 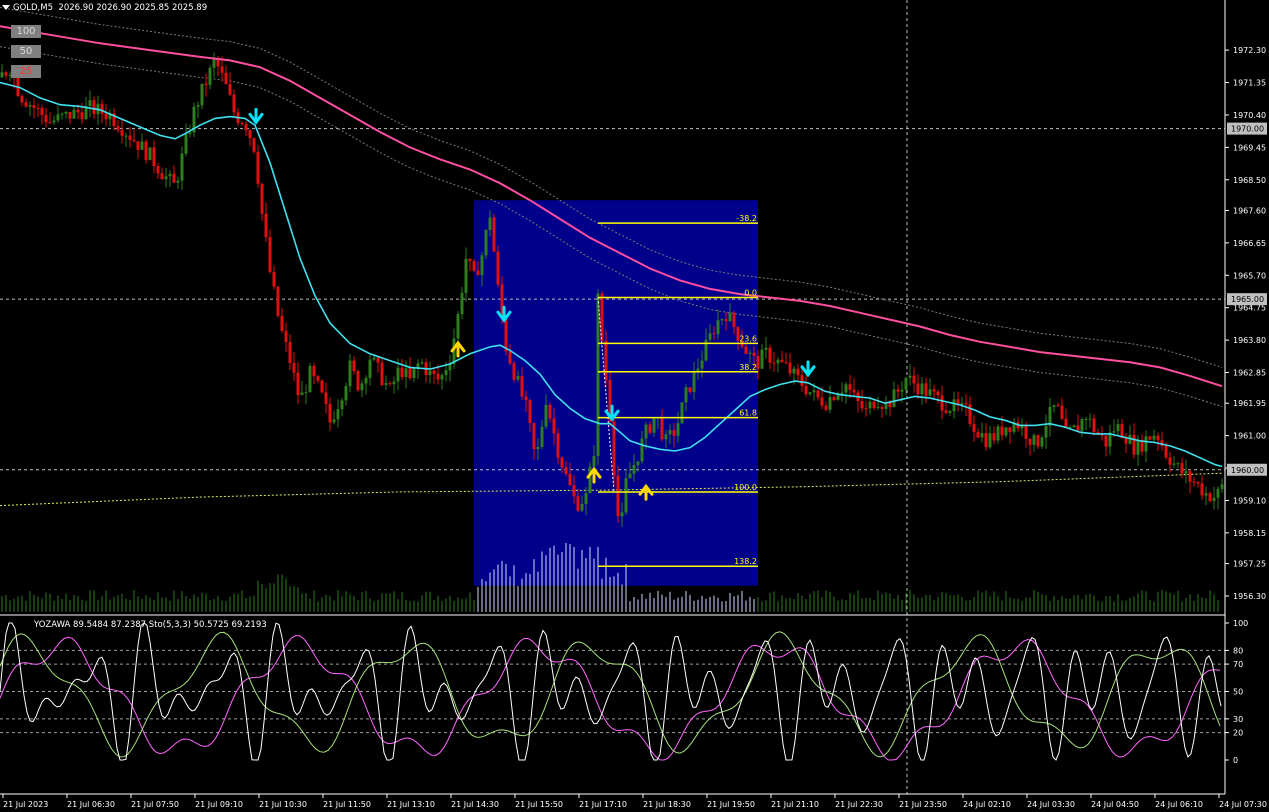 What do you see at coordinates (1235, 760) in the screenshot?
I see `osc-tick-label: 0` at bounding box center [1235, 760].